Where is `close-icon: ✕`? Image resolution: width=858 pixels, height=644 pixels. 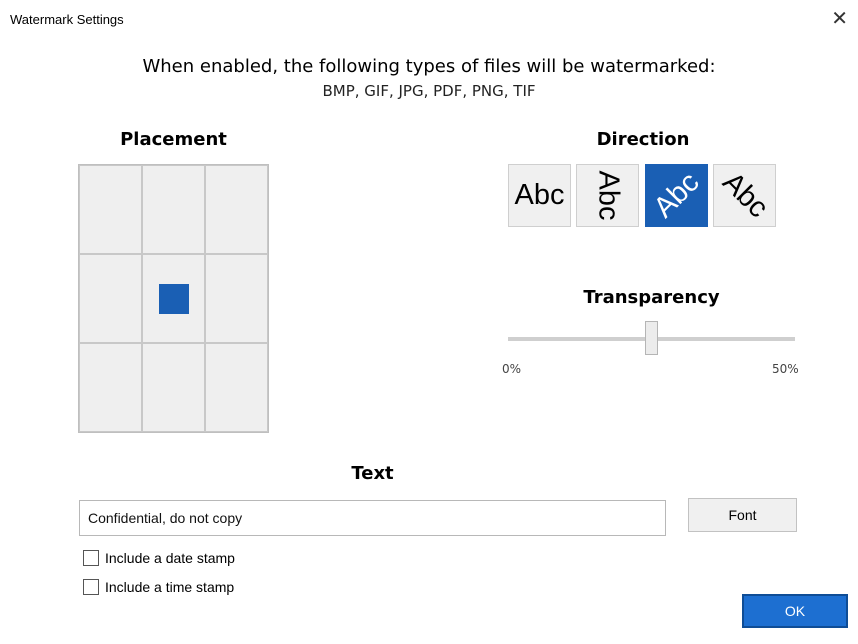
close-icon: ✕ is located at coordinates (839, 18).